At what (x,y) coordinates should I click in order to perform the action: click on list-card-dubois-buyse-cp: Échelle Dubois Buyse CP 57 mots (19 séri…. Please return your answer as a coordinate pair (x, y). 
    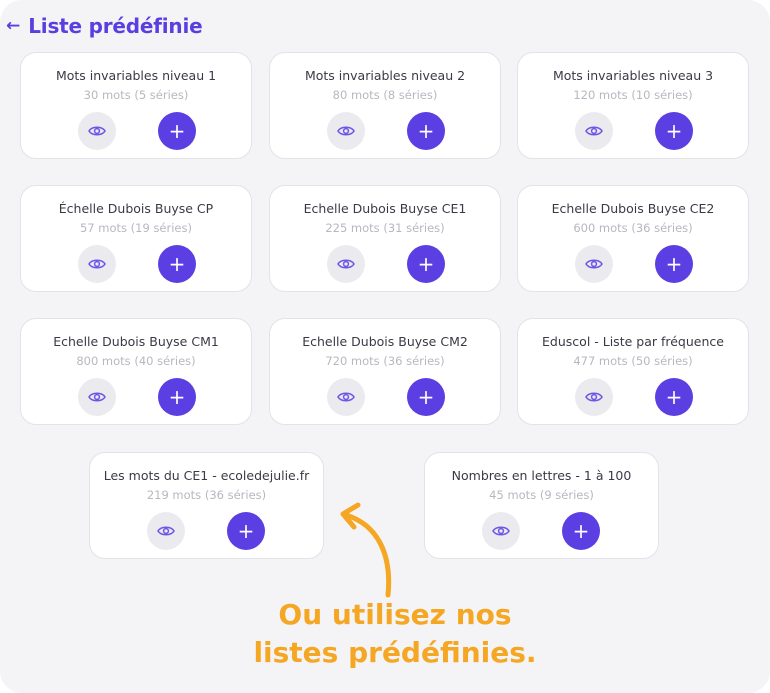
    Looking at the image, I should click on (136, 238).